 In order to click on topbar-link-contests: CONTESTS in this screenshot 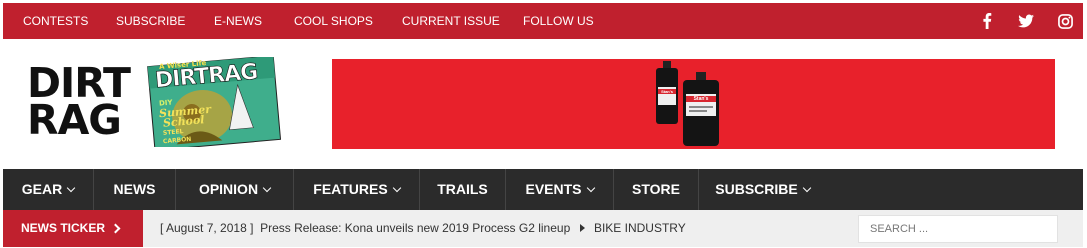, I will do `click(55, 21)`.